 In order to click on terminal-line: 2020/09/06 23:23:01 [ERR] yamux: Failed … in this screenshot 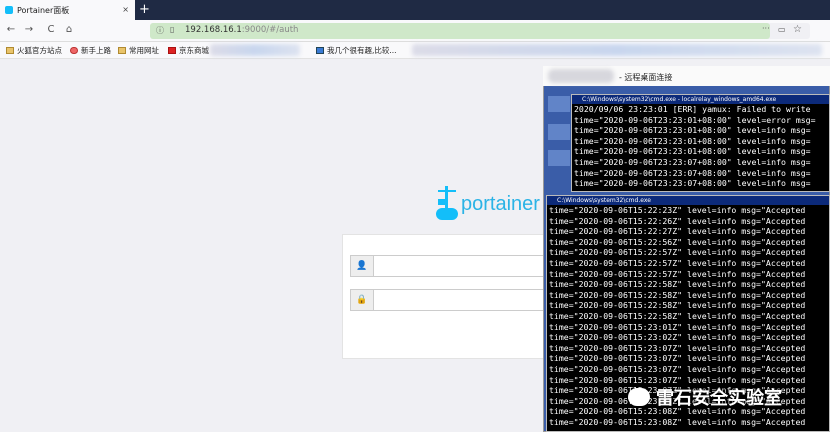, I will do `click(692, 109)`.